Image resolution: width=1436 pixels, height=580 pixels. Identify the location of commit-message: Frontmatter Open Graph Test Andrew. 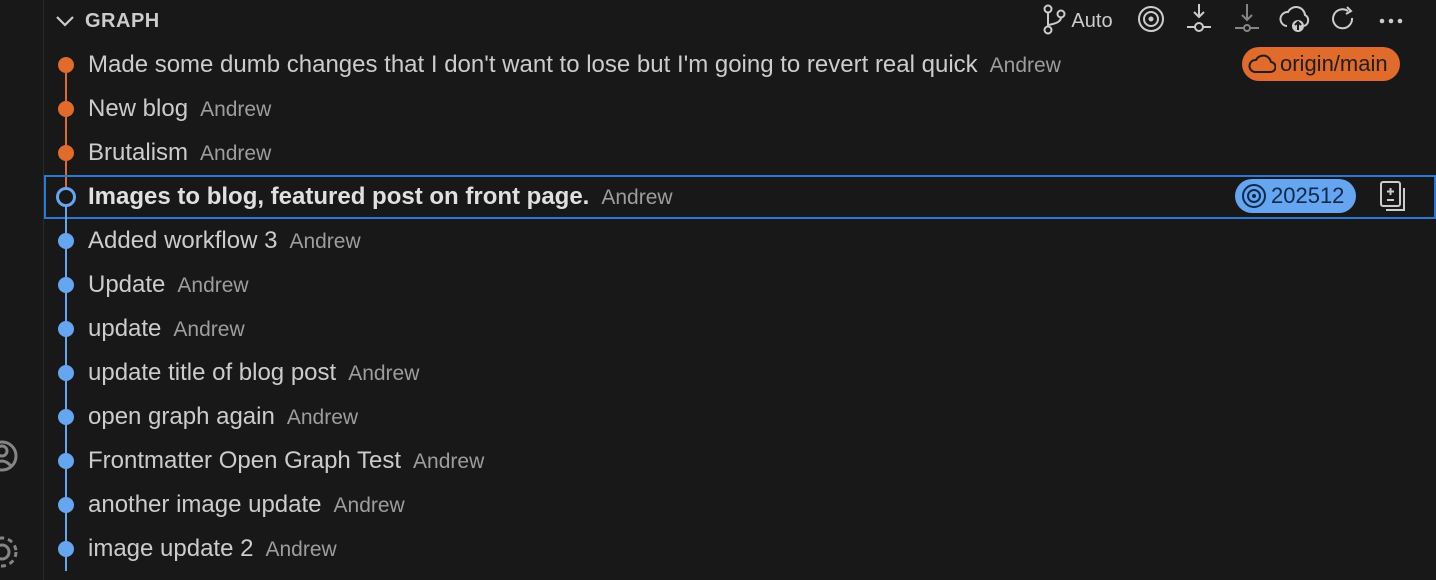
(286, 461).